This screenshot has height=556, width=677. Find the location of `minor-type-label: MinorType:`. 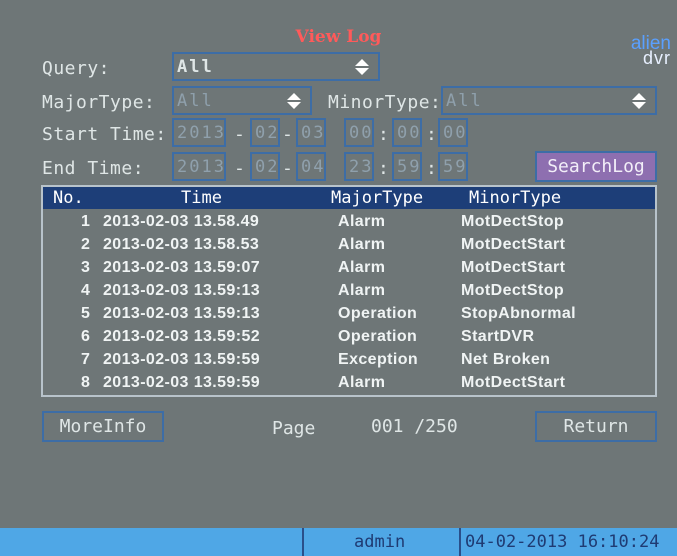

minor-type-label: MinorType: is located at coordinates (385, 102).